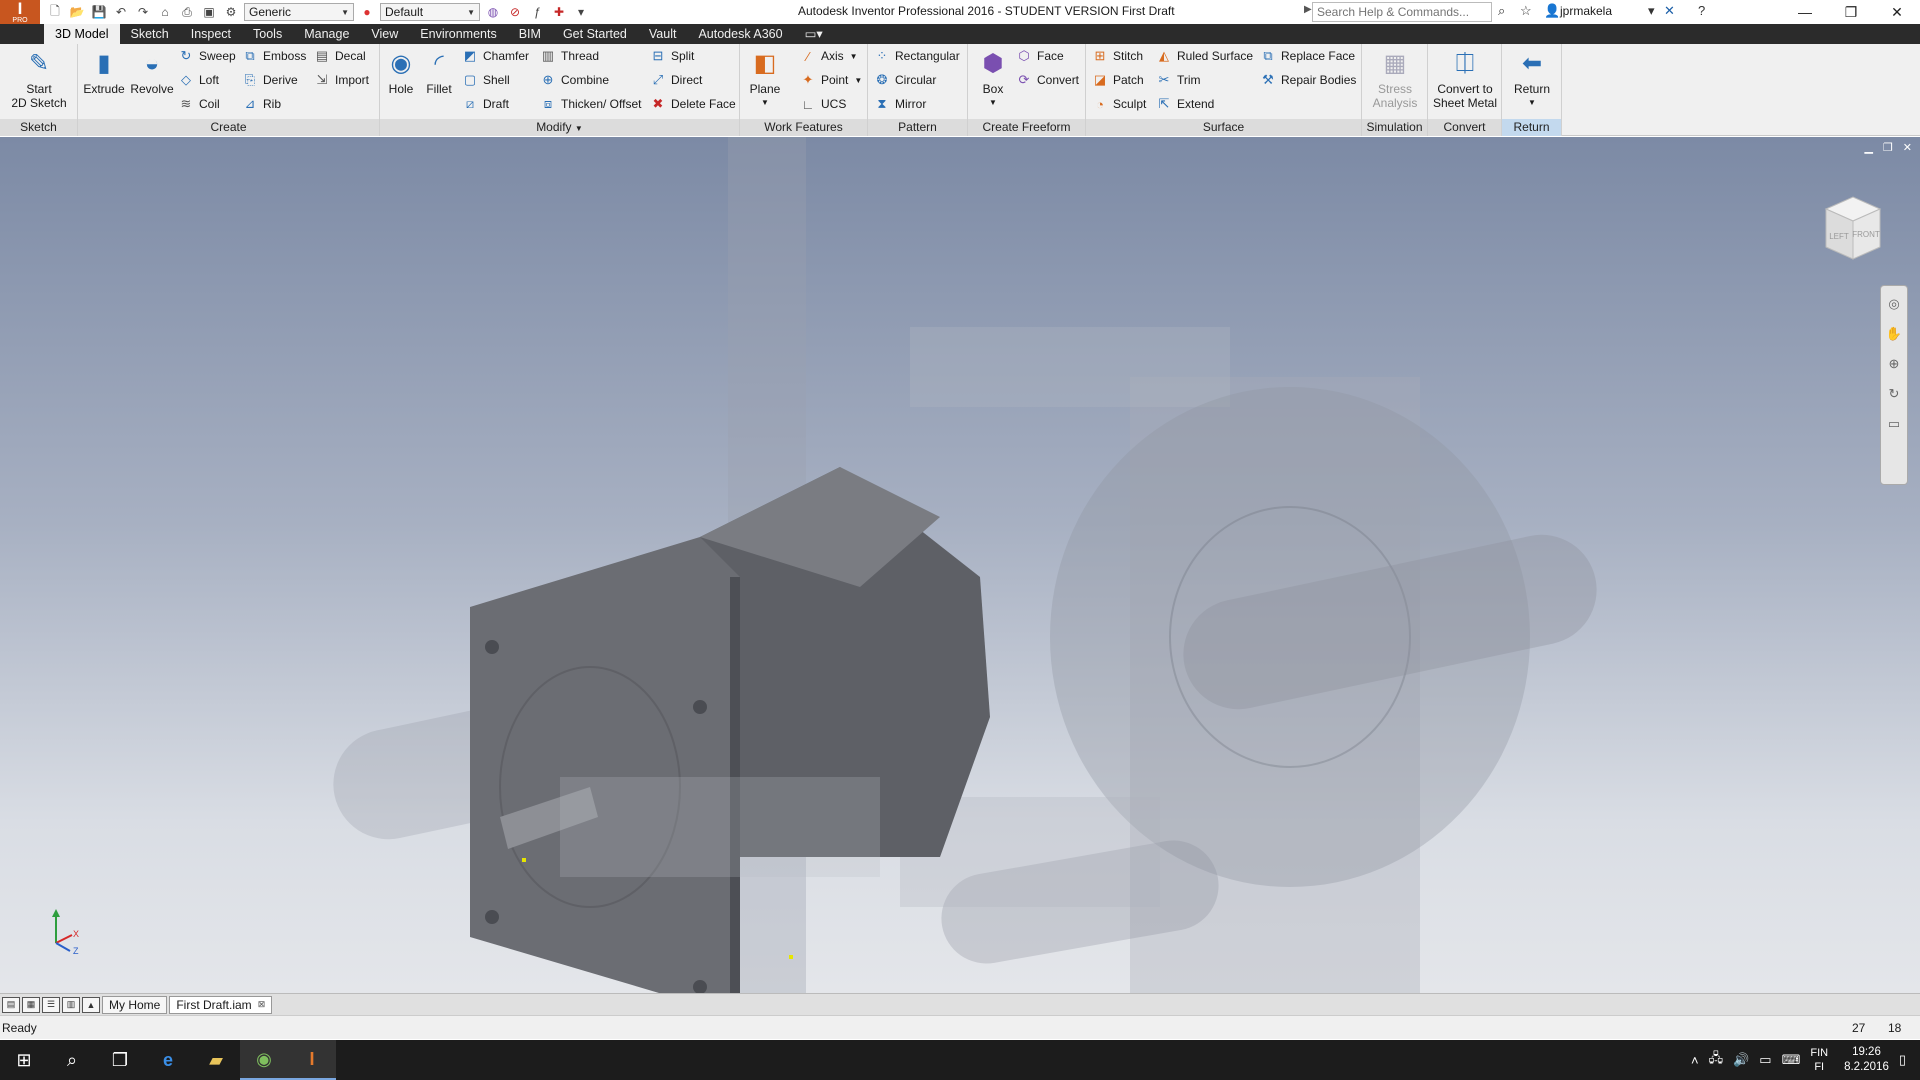 This screenshot has width=1920, height=1080. Describe the element at coordinates (326, 34) in the screenshot. I see `tab-manage: Manage` at that location.